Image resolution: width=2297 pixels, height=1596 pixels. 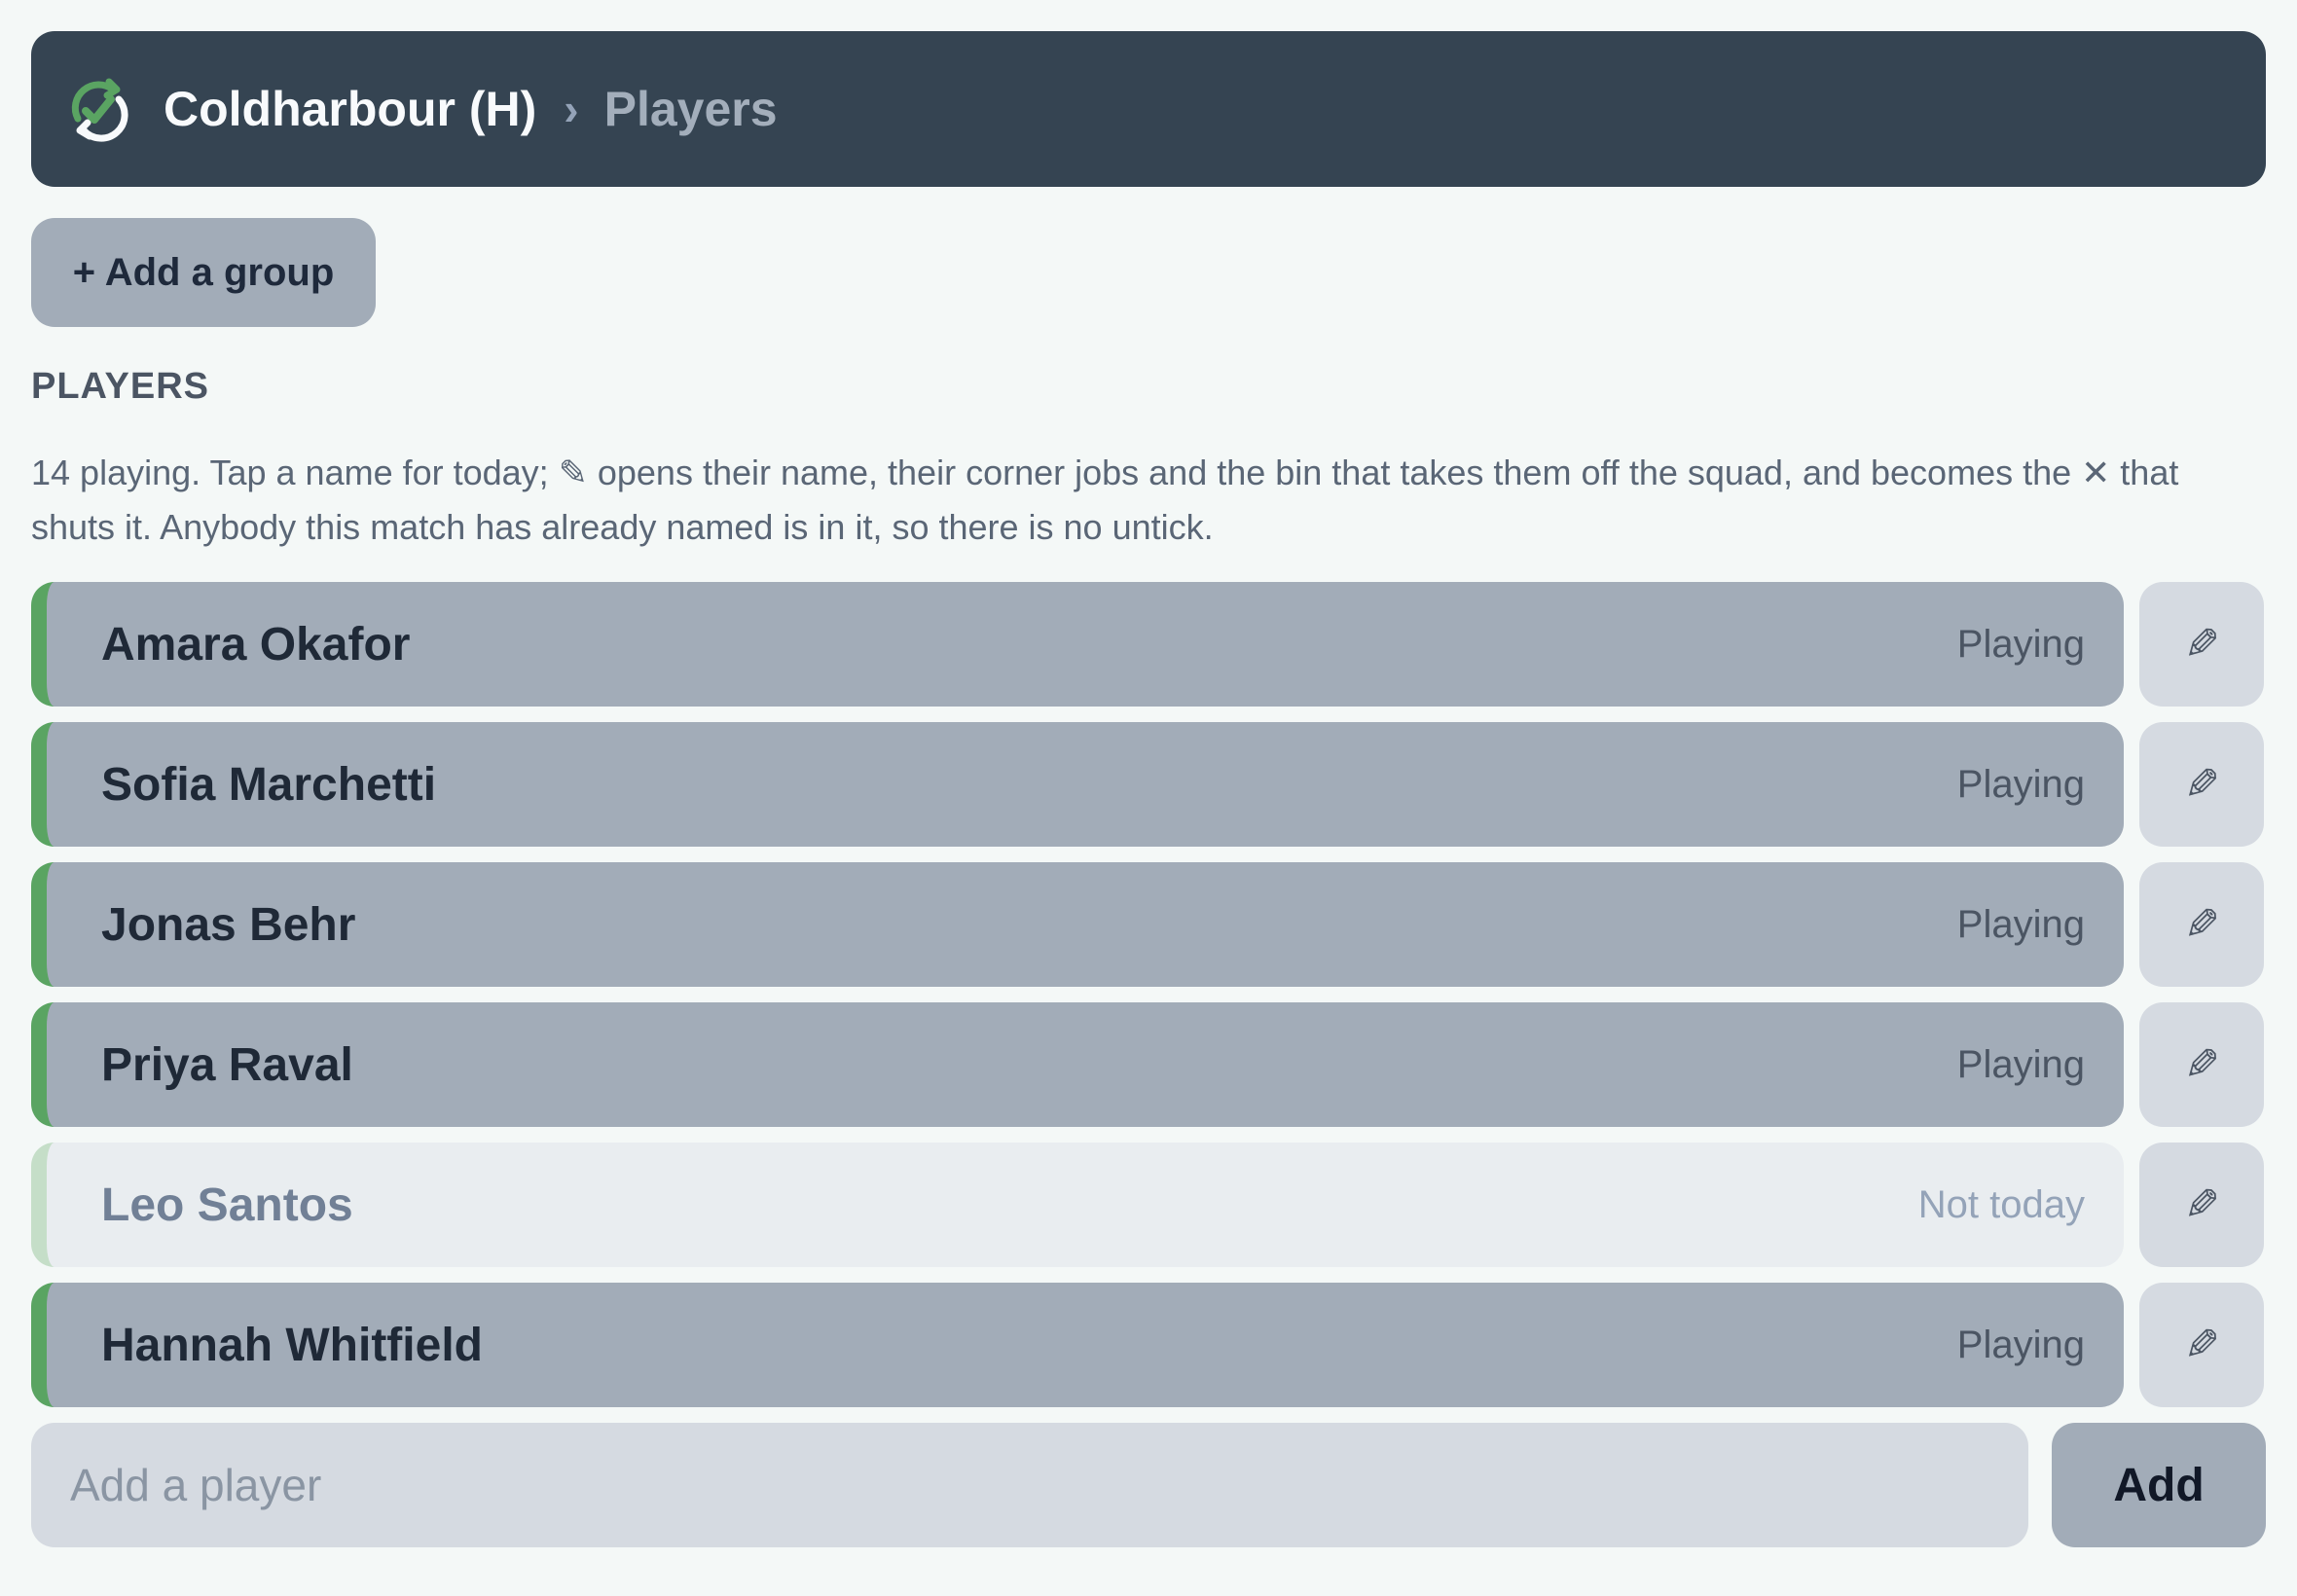 I want to click on breadcrumb-team: Coldharbour (H), so click(x=350, y=109).